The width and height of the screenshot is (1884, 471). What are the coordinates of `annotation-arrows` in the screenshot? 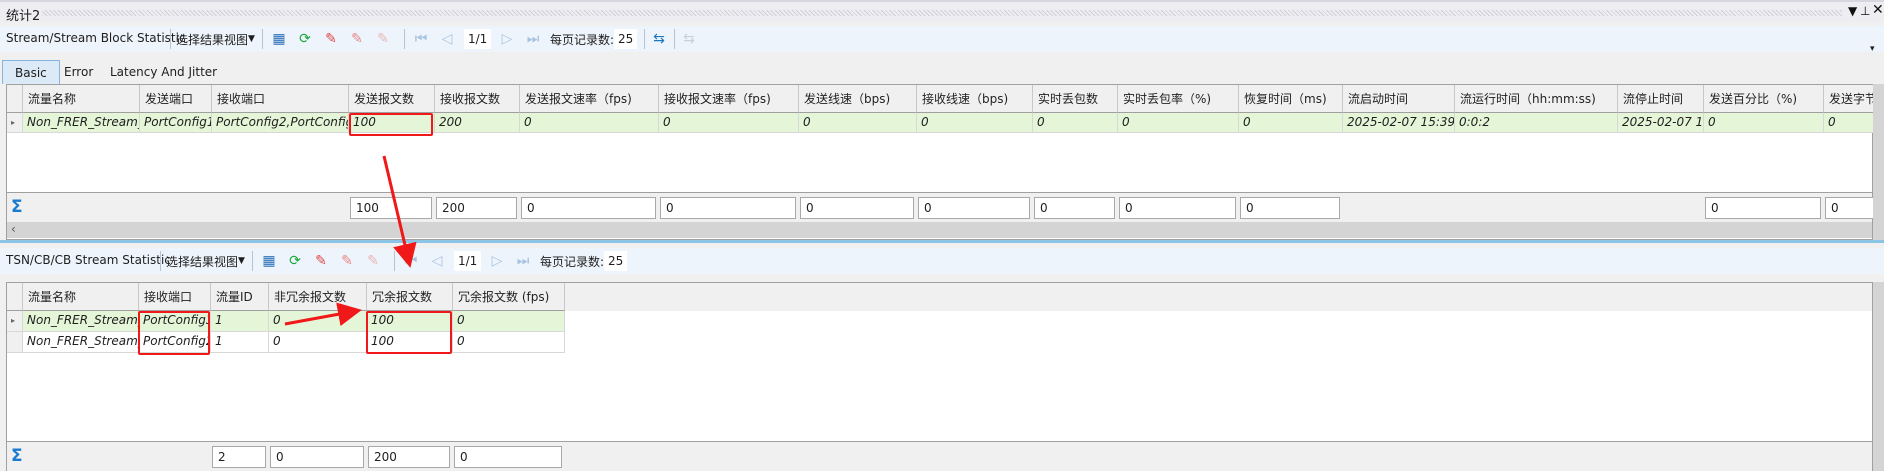 It's located at (350, 241).